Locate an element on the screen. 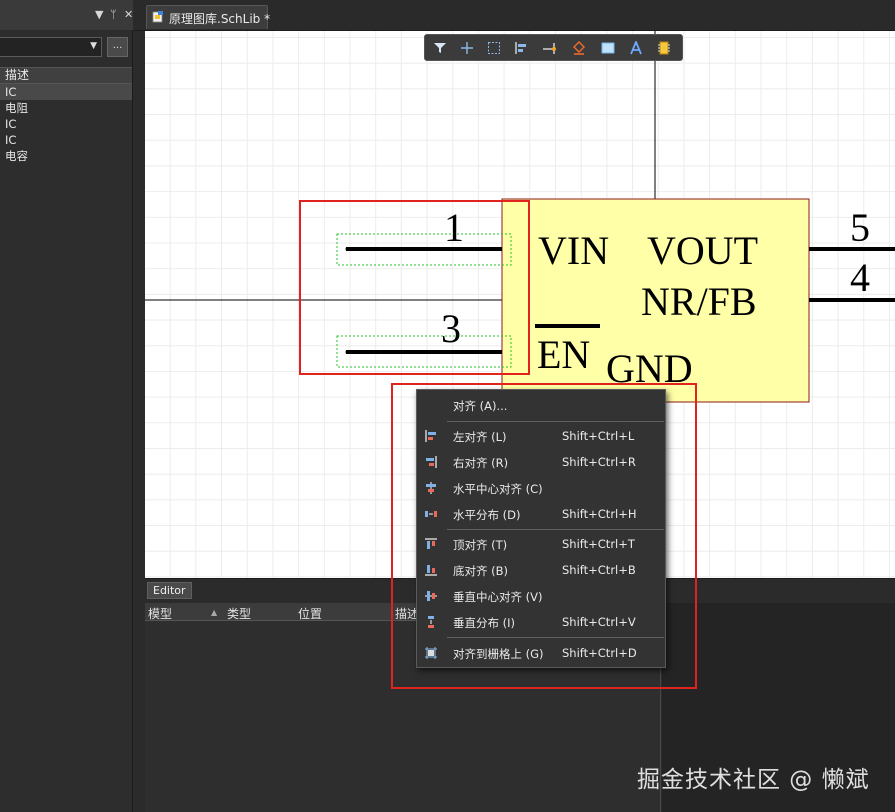 The image size is (895, 812). active-bar-toolbar is located at coordinates (553, 47).